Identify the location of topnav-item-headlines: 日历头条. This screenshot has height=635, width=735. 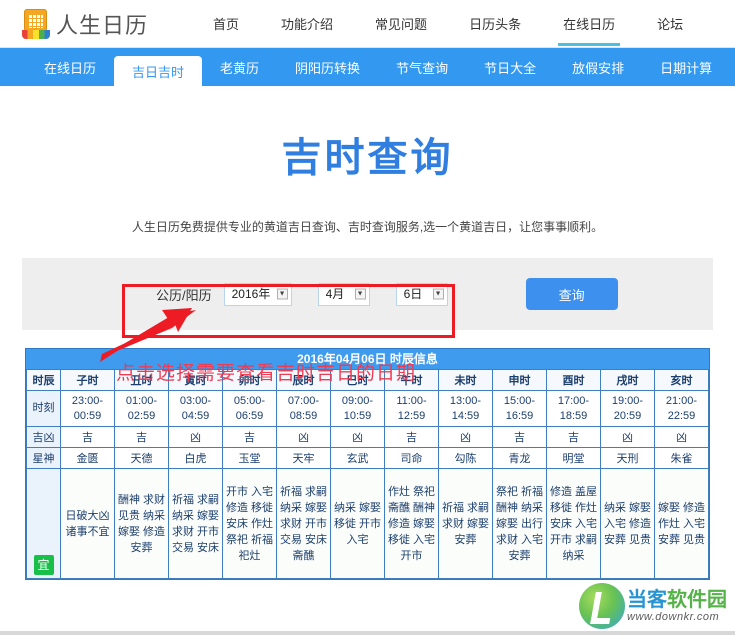
(495, 23).